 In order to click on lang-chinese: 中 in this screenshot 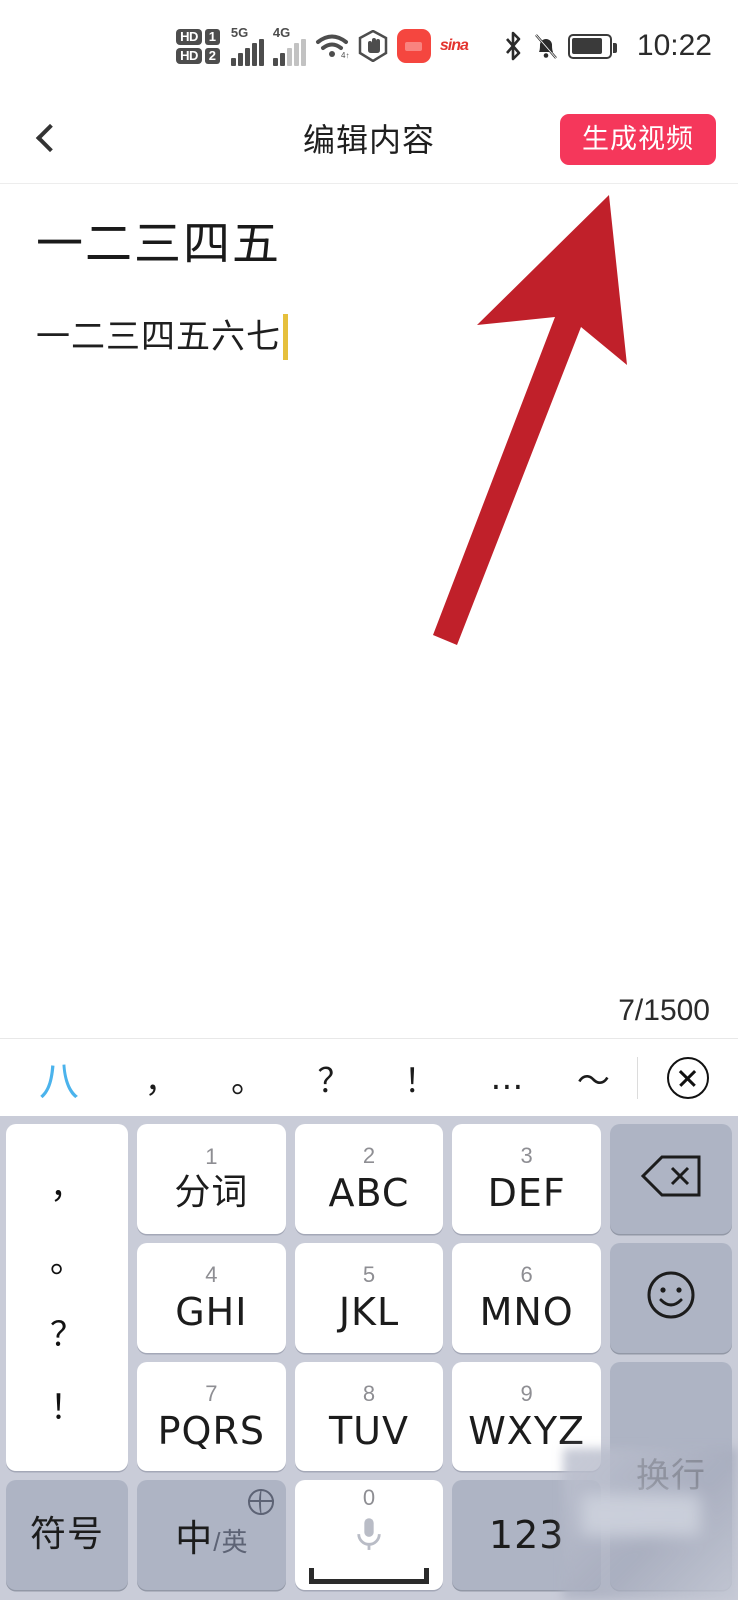, I will do `click(194, 1539)`.